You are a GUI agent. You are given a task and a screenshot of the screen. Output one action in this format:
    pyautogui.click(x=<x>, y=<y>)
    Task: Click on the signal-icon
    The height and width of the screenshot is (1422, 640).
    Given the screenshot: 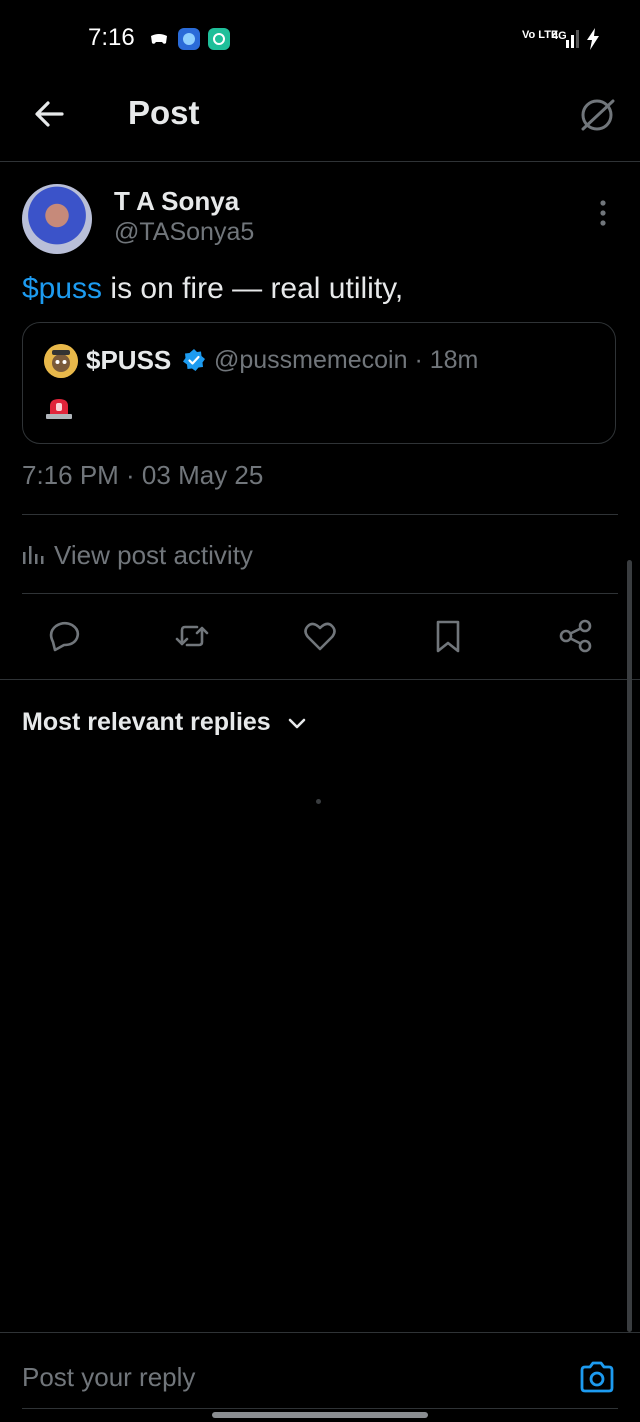 What is the action you would take?
    pyautogui.click(x=573, y=39)
    